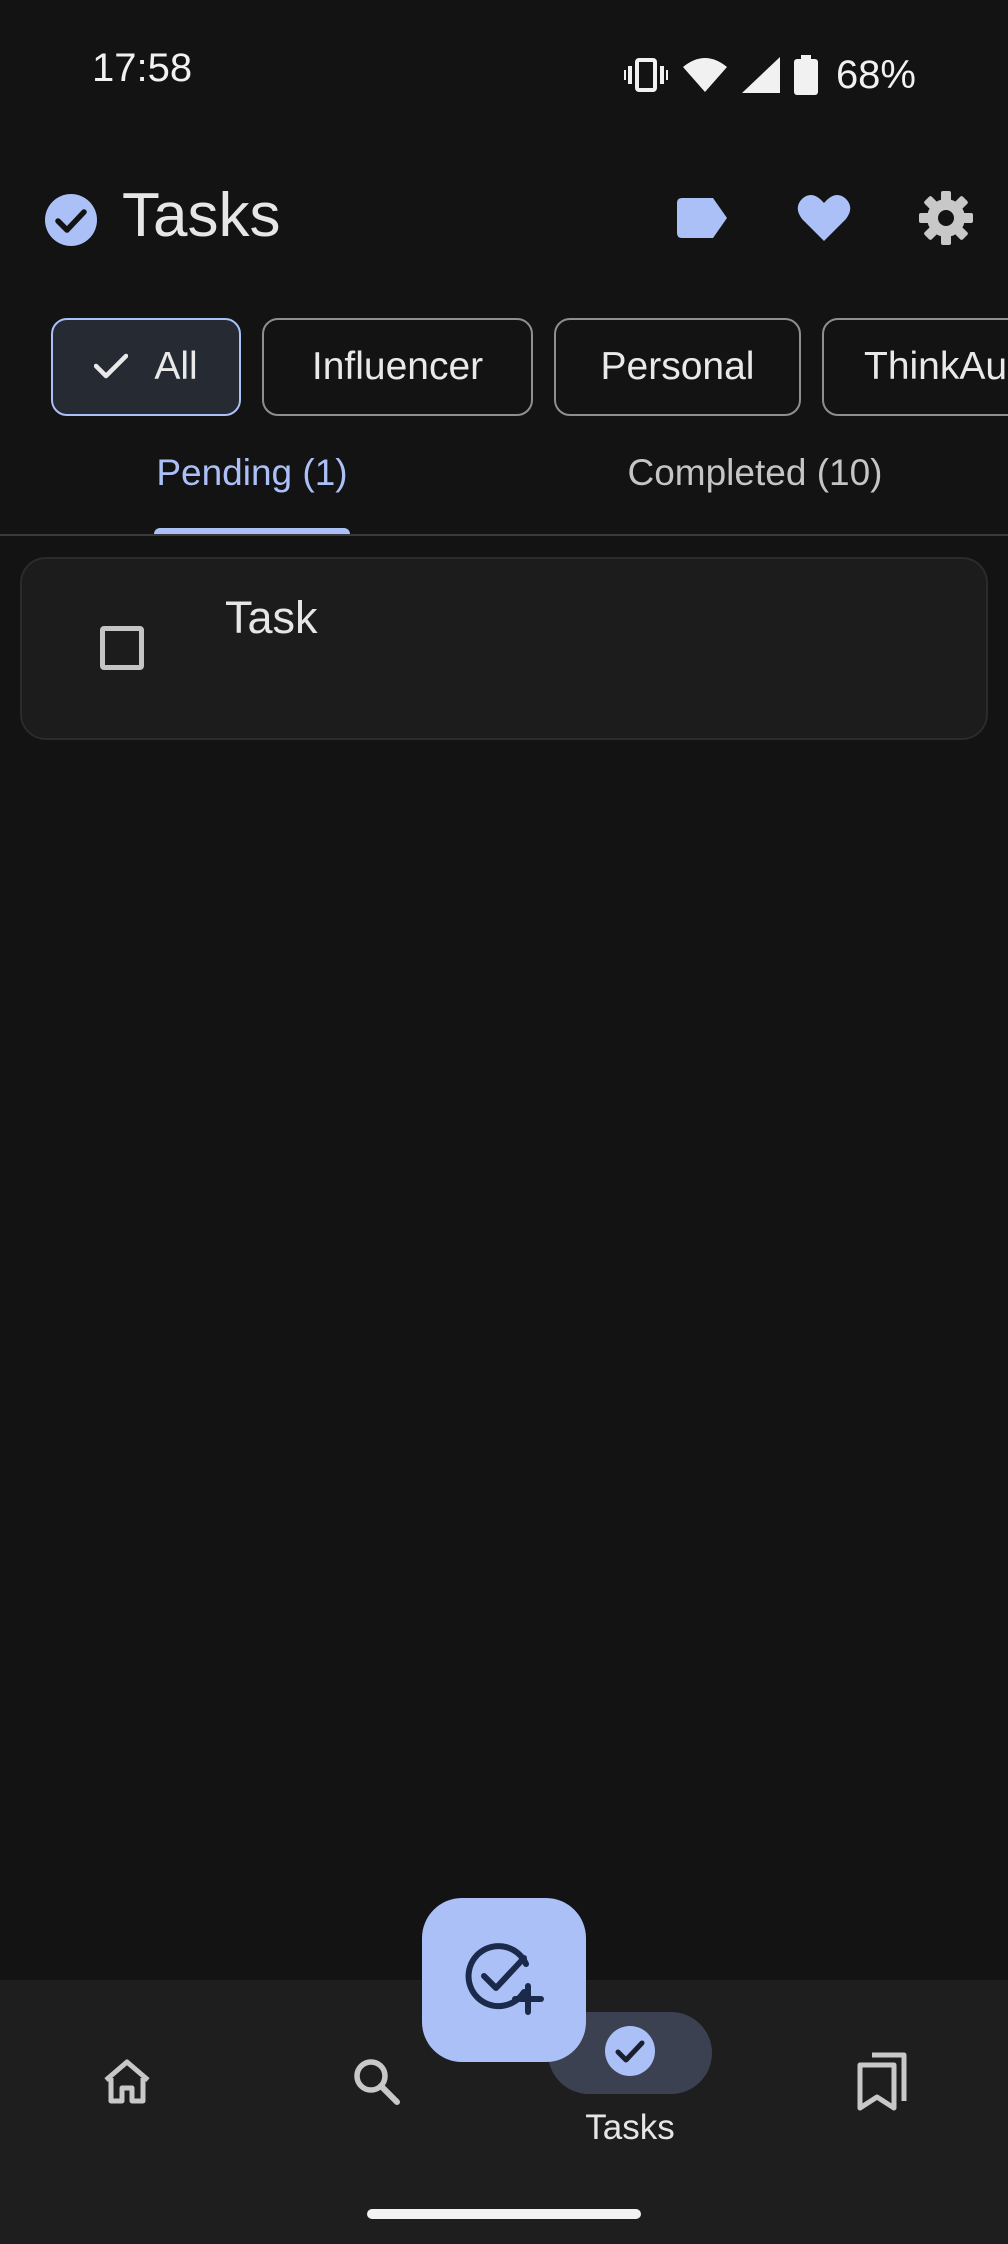 This screenshot has width=1008, height=2244. I want to click on home-icon, so click(127, 2083).